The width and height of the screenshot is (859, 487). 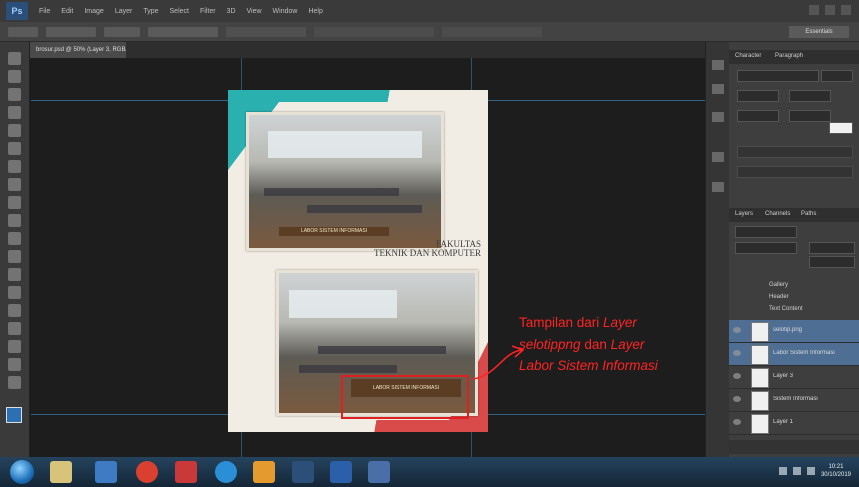 I want to click on menu-layer: Layer, so click(x=124, y=11).